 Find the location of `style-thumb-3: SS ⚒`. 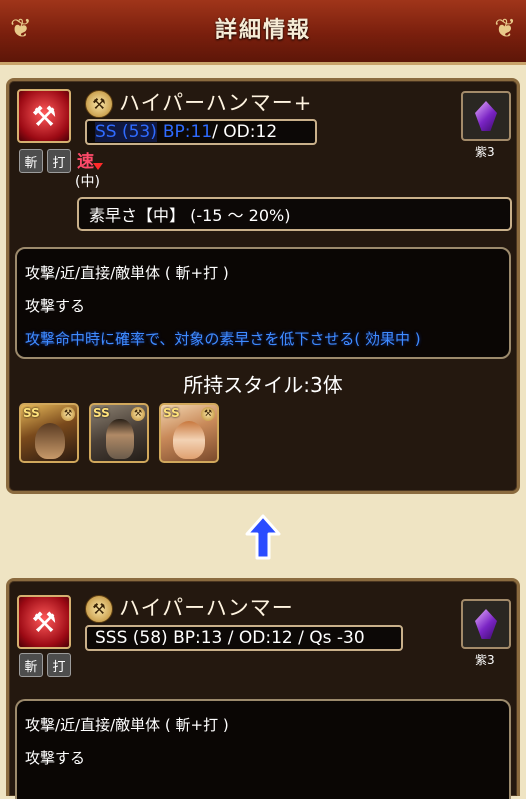

style-thumb-3: SS ⚒ is located at coordinates (189, 433).